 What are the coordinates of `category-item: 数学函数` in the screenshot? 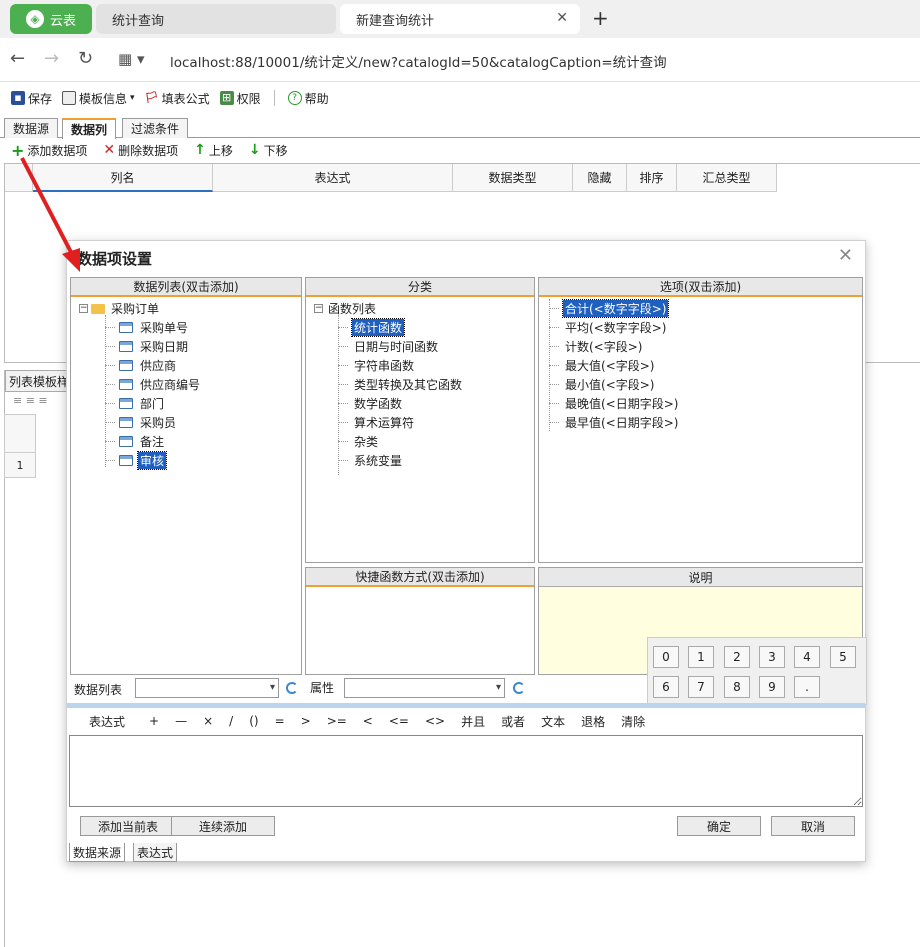 It's located at (420, 403).